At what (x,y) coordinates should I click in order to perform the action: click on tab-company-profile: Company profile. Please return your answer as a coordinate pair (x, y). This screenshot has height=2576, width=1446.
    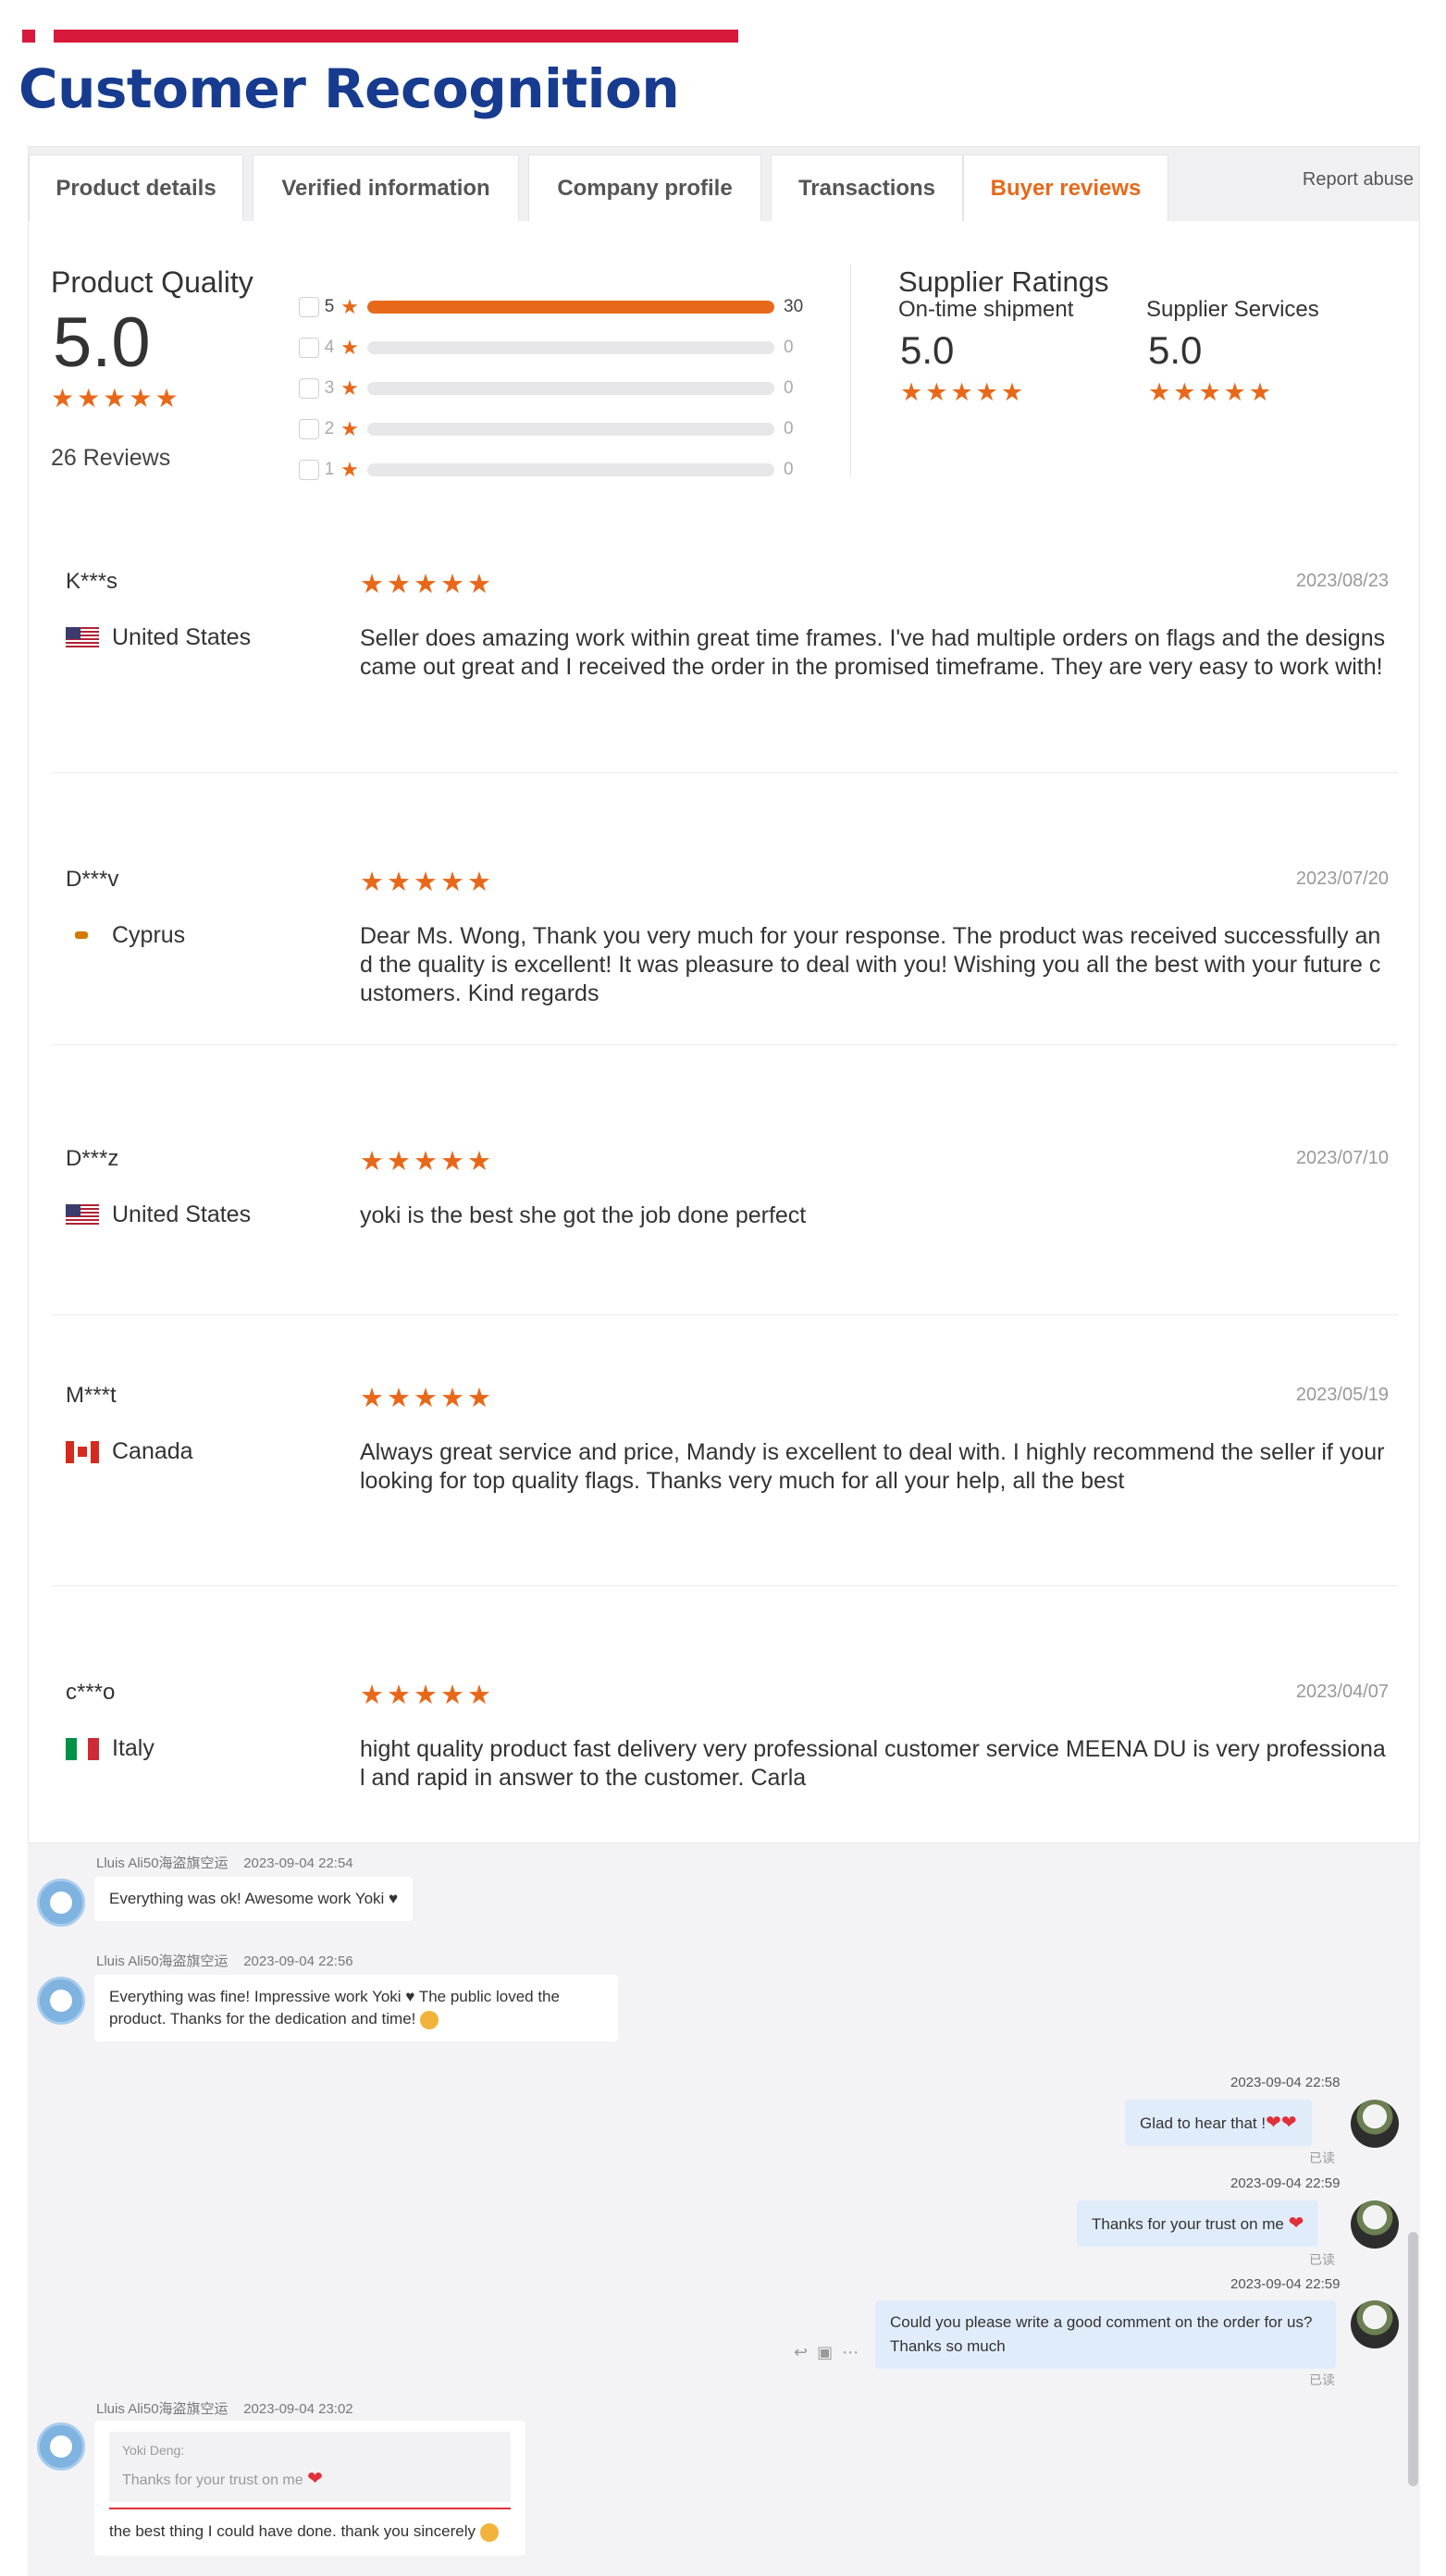
    Looking at the image, I should click on (644, 187).